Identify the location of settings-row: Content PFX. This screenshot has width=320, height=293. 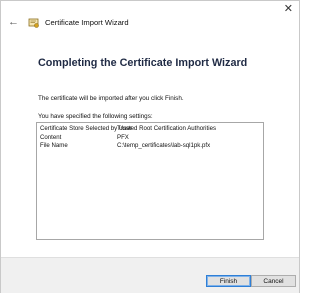
(150, 138).